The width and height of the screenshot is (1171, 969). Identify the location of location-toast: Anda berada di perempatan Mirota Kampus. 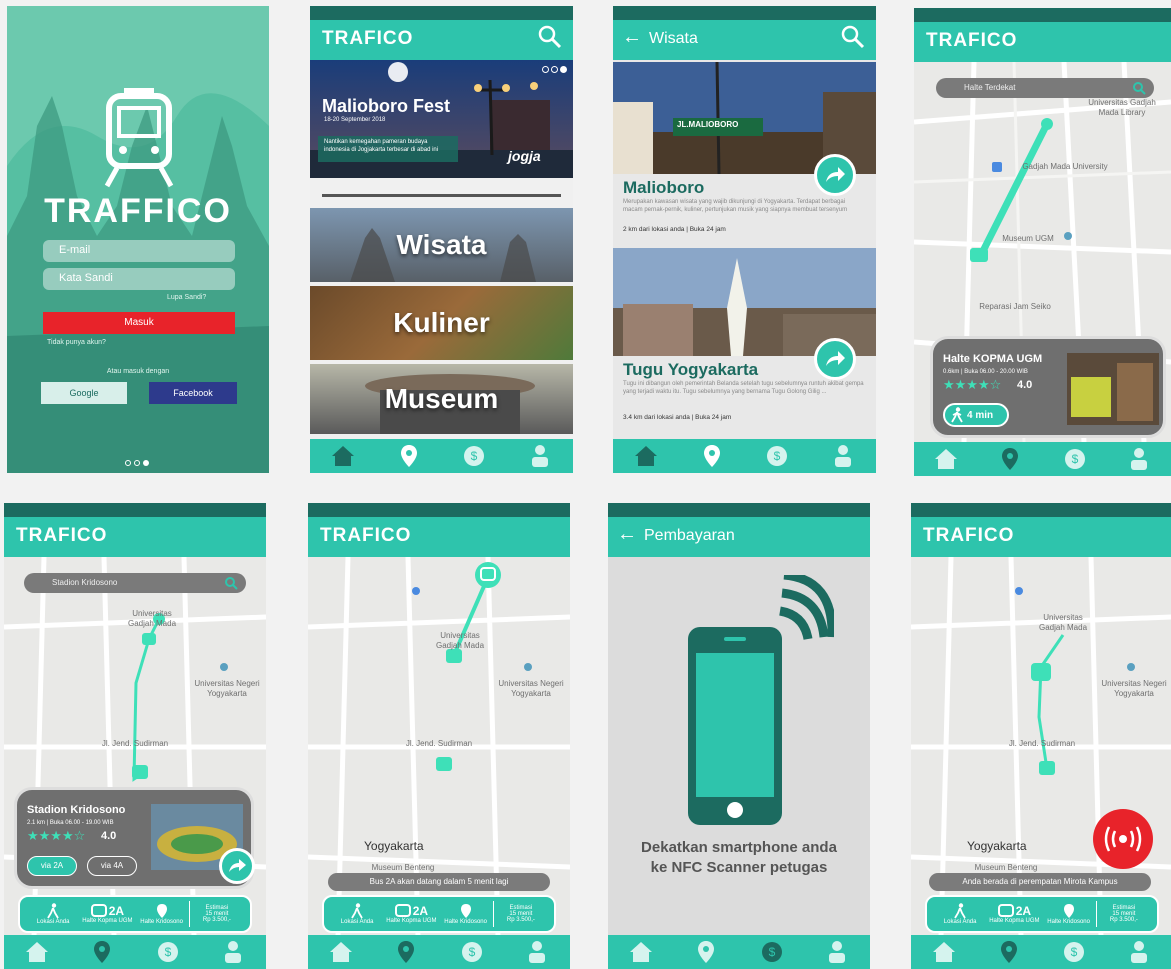
(1040, 882).